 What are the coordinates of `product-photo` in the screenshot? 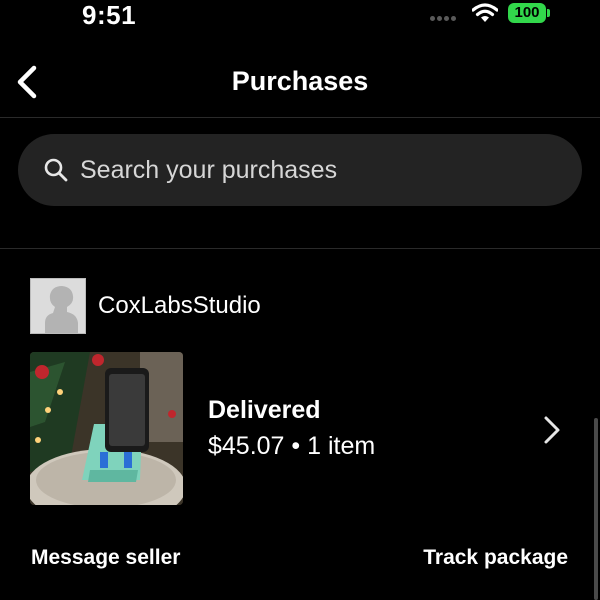 It's located at (106, 428).